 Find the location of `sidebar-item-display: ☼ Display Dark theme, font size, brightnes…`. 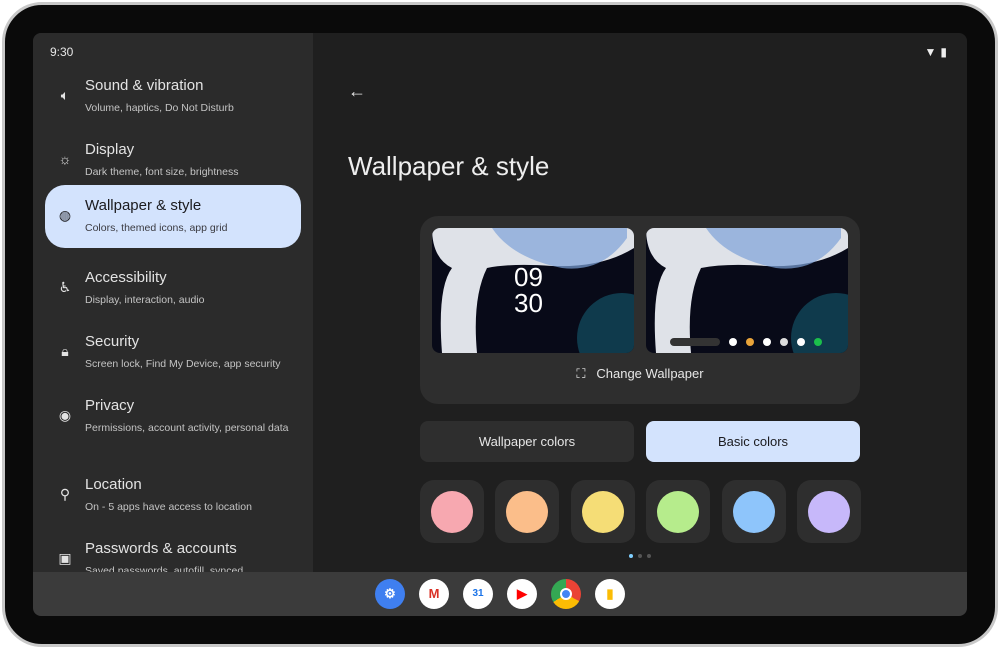

sidebar-item-display: ☼ Display Dark theme, font size, brightnes… is located at coordinates (173, 160).